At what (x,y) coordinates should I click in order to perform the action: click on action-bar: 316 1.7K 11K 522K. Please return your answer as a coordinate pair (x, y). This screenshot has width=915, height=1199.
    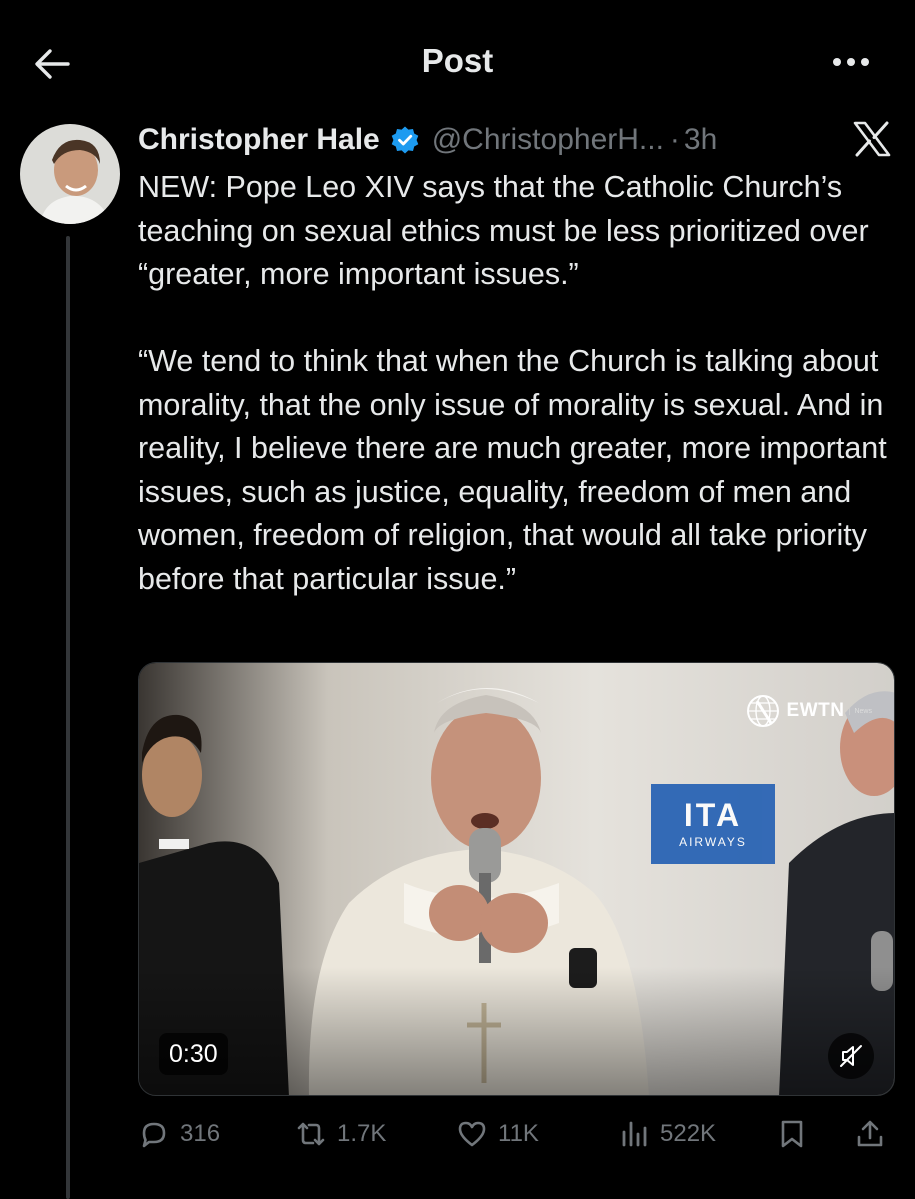
    Looking at the image, I should click on (516, 1134).